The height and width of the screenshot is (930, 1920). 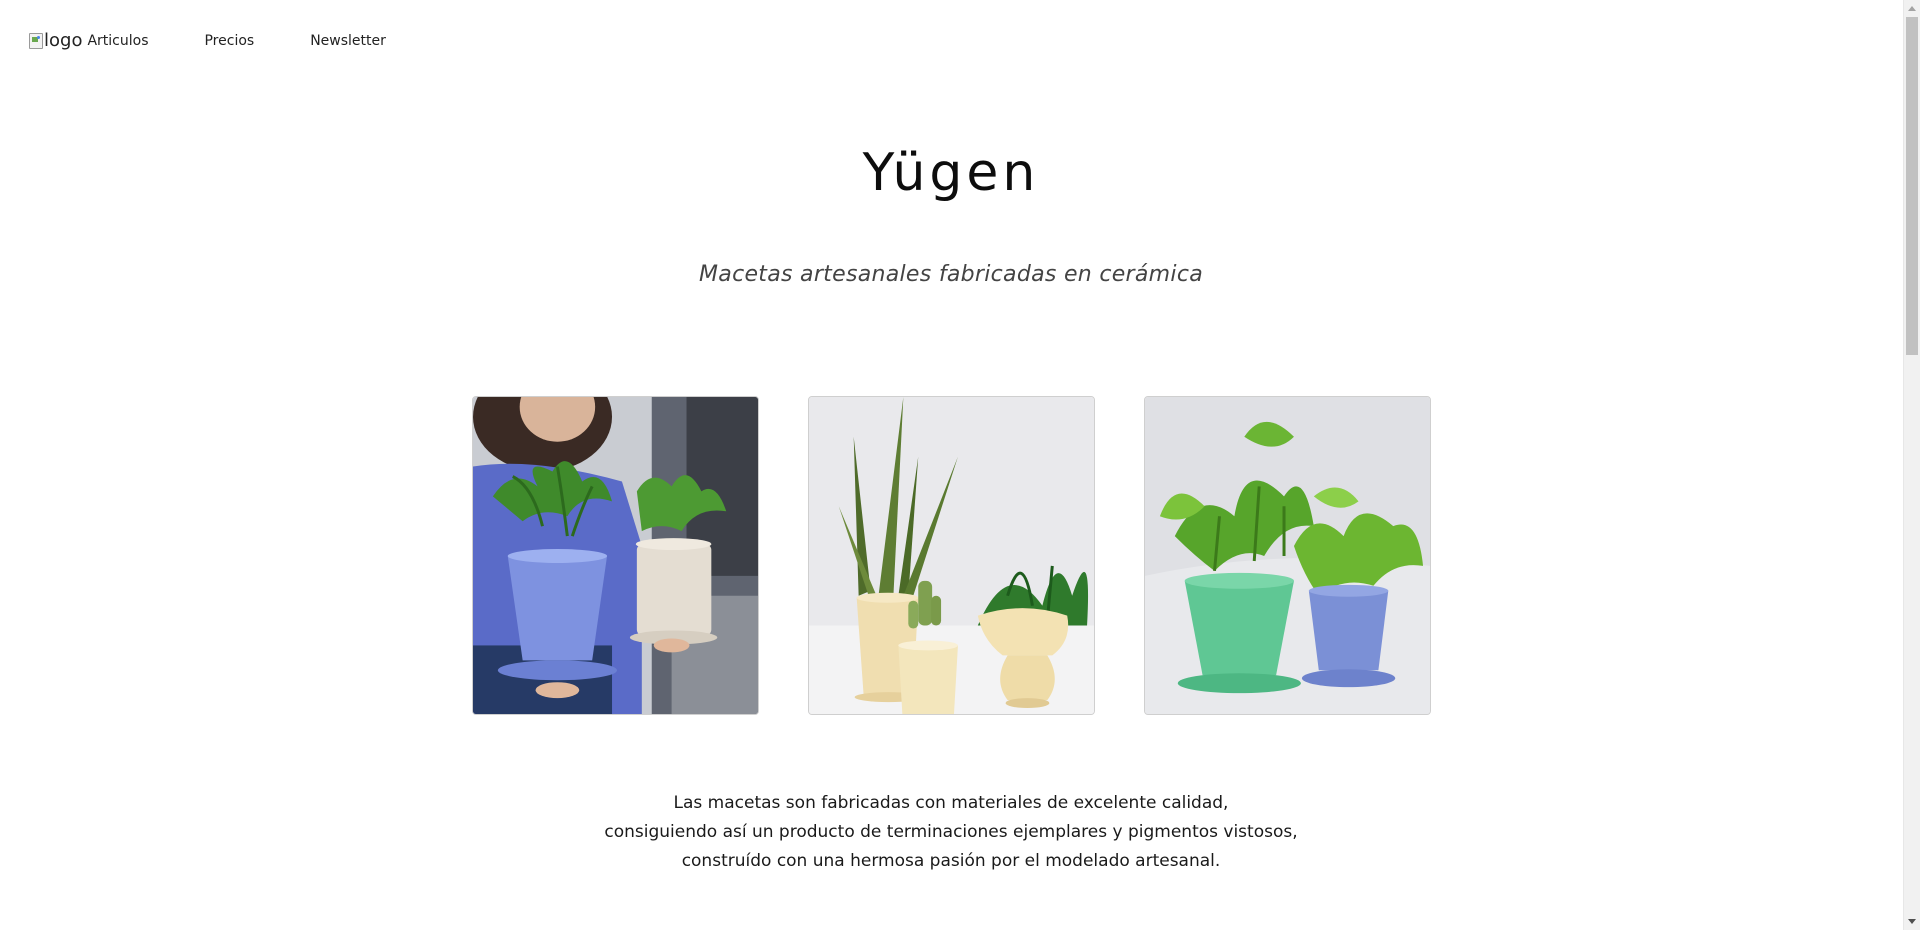 What do you see at coordinates (1912, 8) in the screenshot?
I see `scroll-up-arrow-icon` at bounding box center [1912, 8].